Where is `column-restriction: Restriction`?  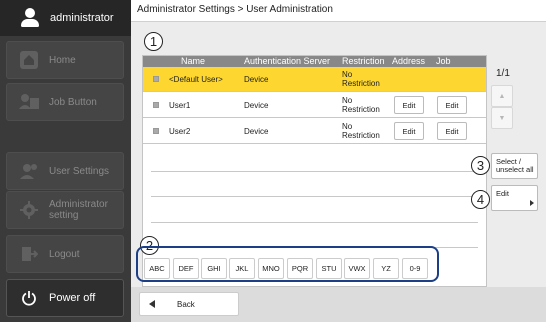 column-restriction: Restriction is located at coordinates (363, 61).